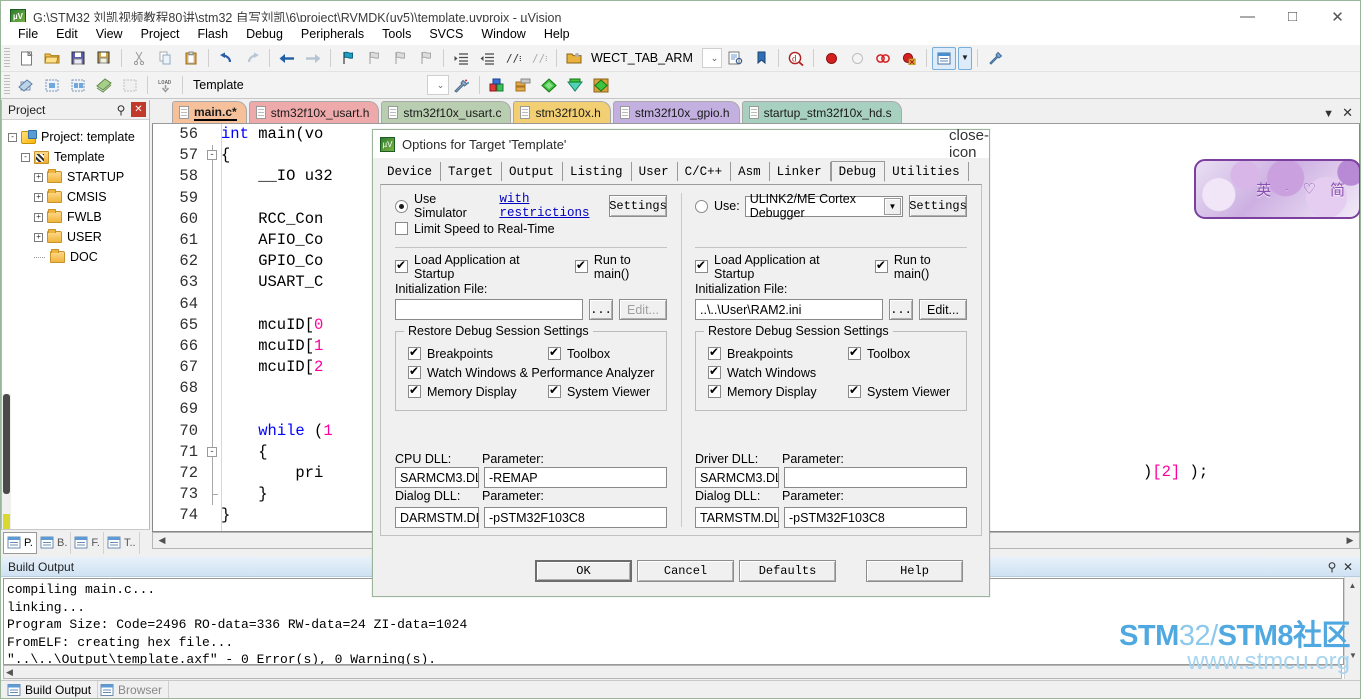 The height and width of the screenshot is (699, 1361). What do you see at coordinates (821, 112) in the screenshot?
I see `editor-tab-startup-stm32f10x-hd-s: startup_stm32f10x_hd.s` at bounding box center [821, 112].